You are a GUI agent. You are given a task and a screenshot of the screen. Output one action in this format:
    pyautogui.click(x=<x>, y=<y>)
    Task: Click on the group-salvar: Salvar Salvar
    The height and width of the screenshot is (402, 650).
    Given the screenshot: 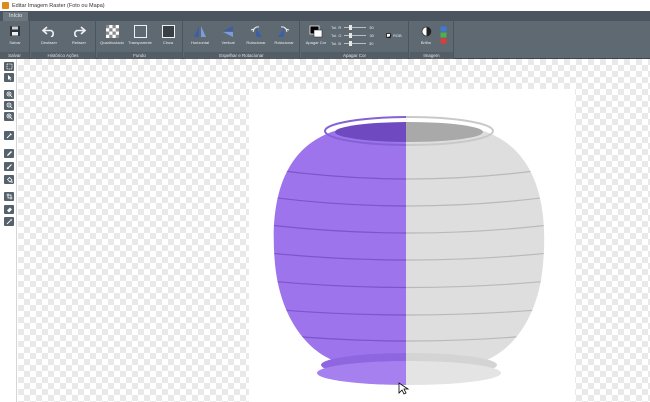 What is the action you would take?
    pyautogui.click(x=15, y=40)
    